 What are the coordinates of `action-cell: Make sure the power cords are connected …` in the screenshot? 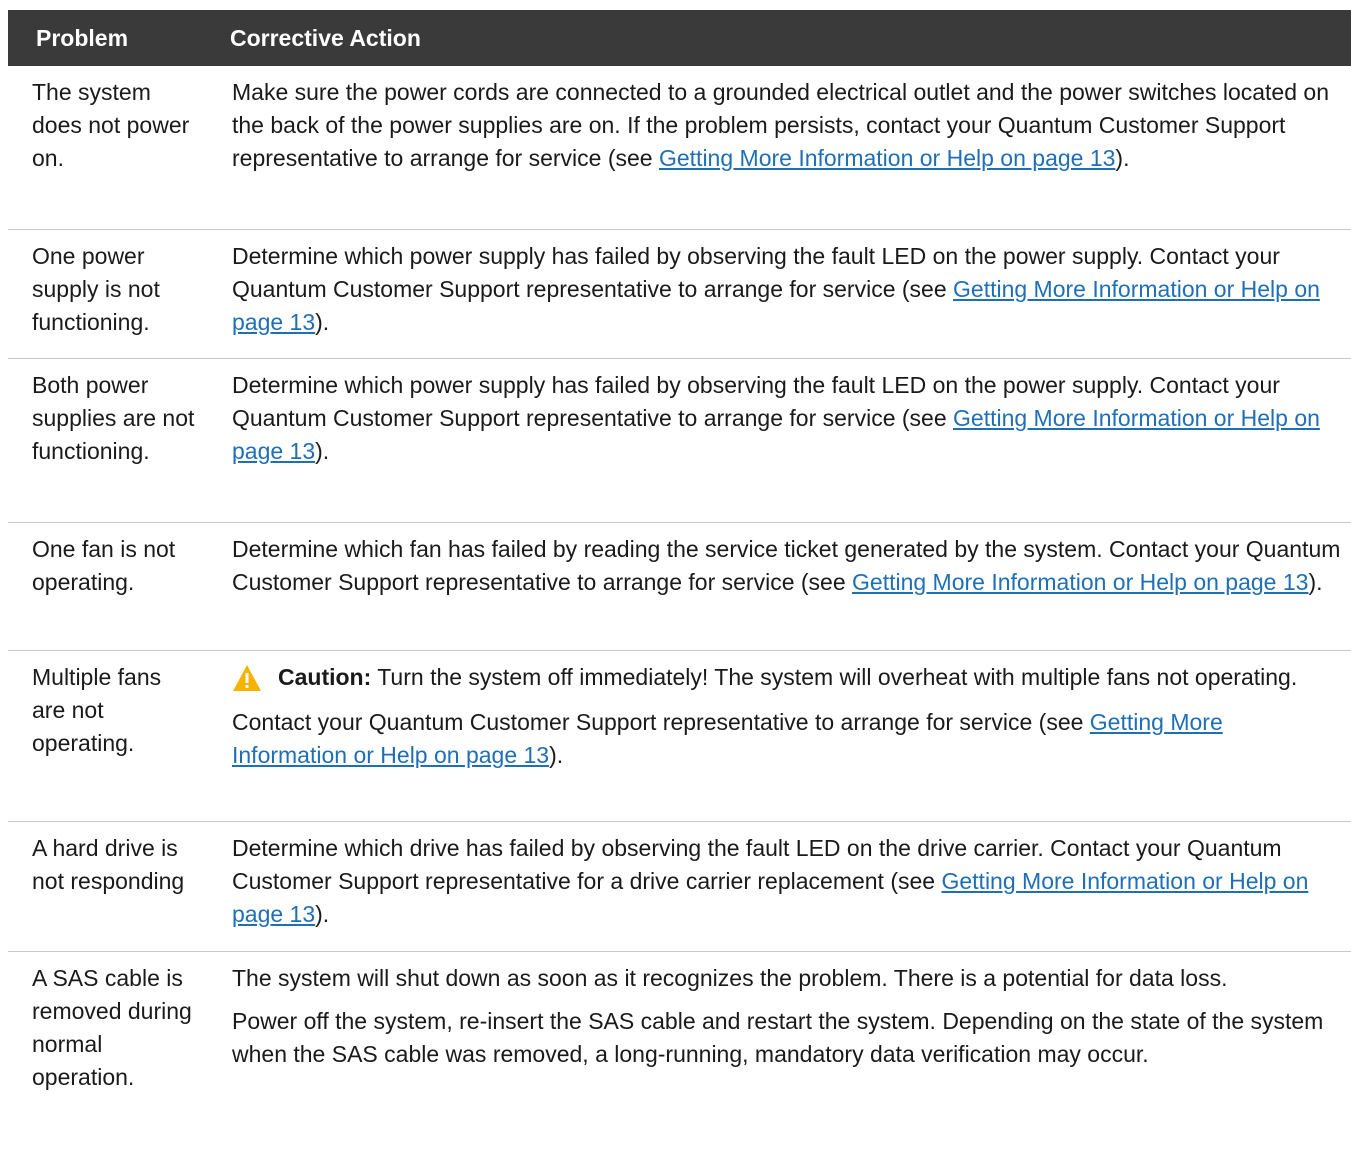 It's located at (779, 147).